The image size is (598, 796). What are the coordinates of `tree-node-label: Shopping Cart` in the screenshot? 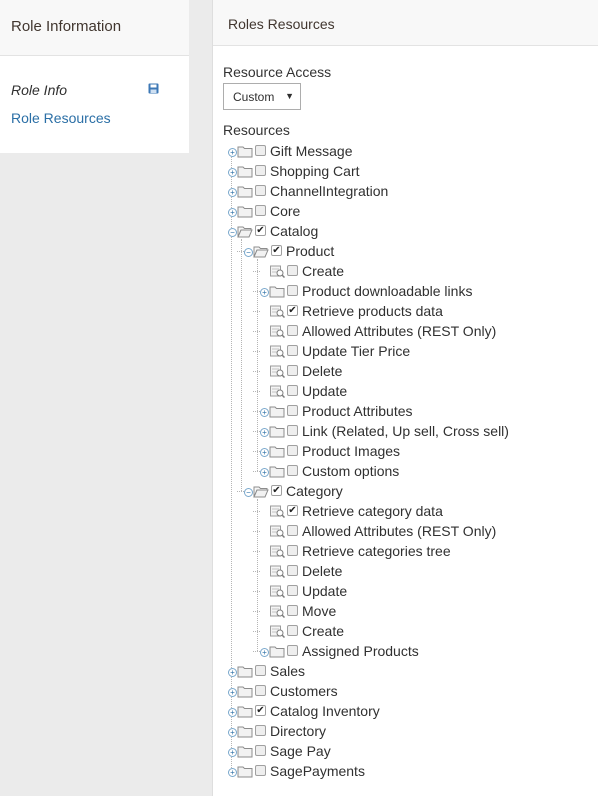 It's located at (315, 171).